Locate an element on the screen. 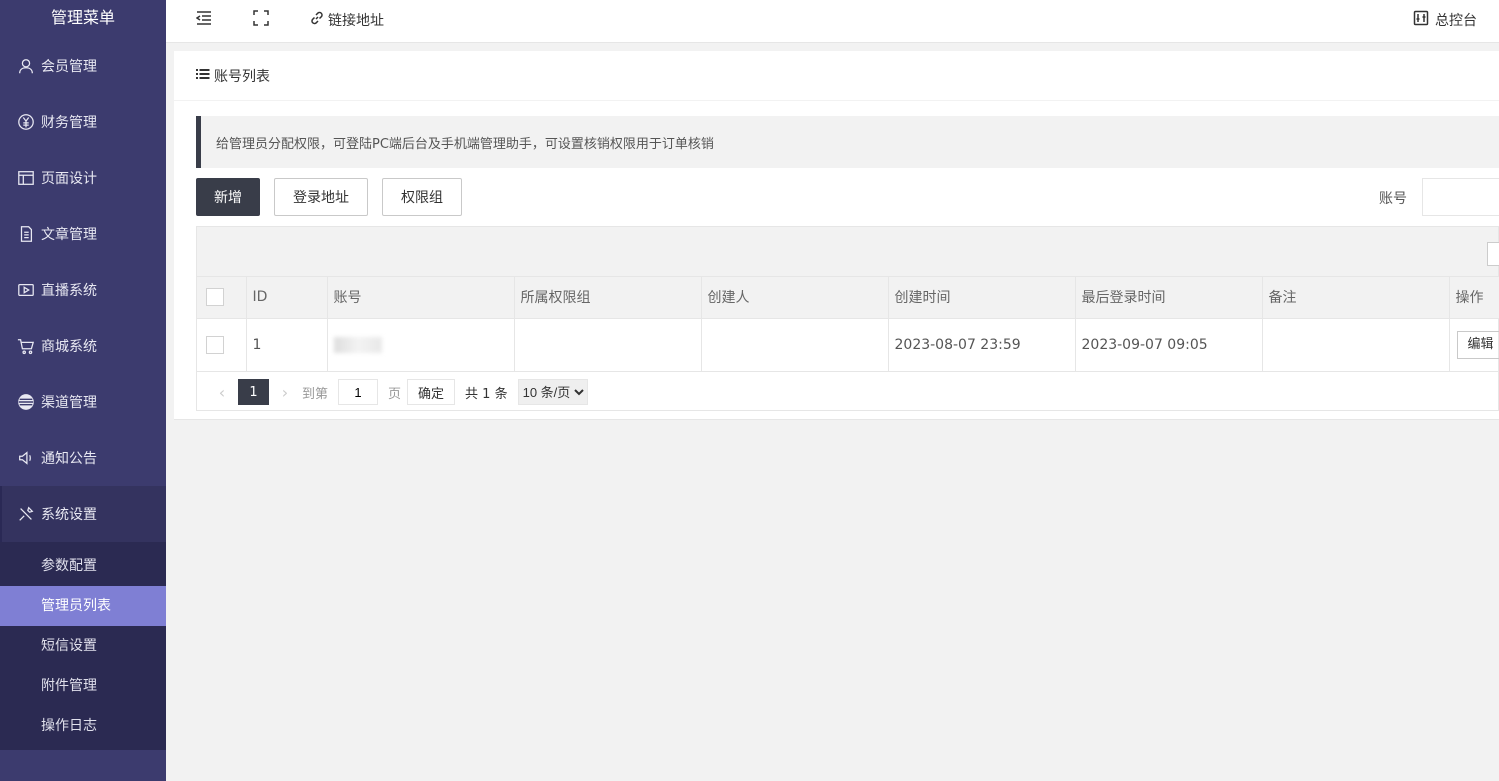 This screenshot has width=1499, height=781. submenu-item-attachments: 附件管理 is located at coordinates (83, 686).